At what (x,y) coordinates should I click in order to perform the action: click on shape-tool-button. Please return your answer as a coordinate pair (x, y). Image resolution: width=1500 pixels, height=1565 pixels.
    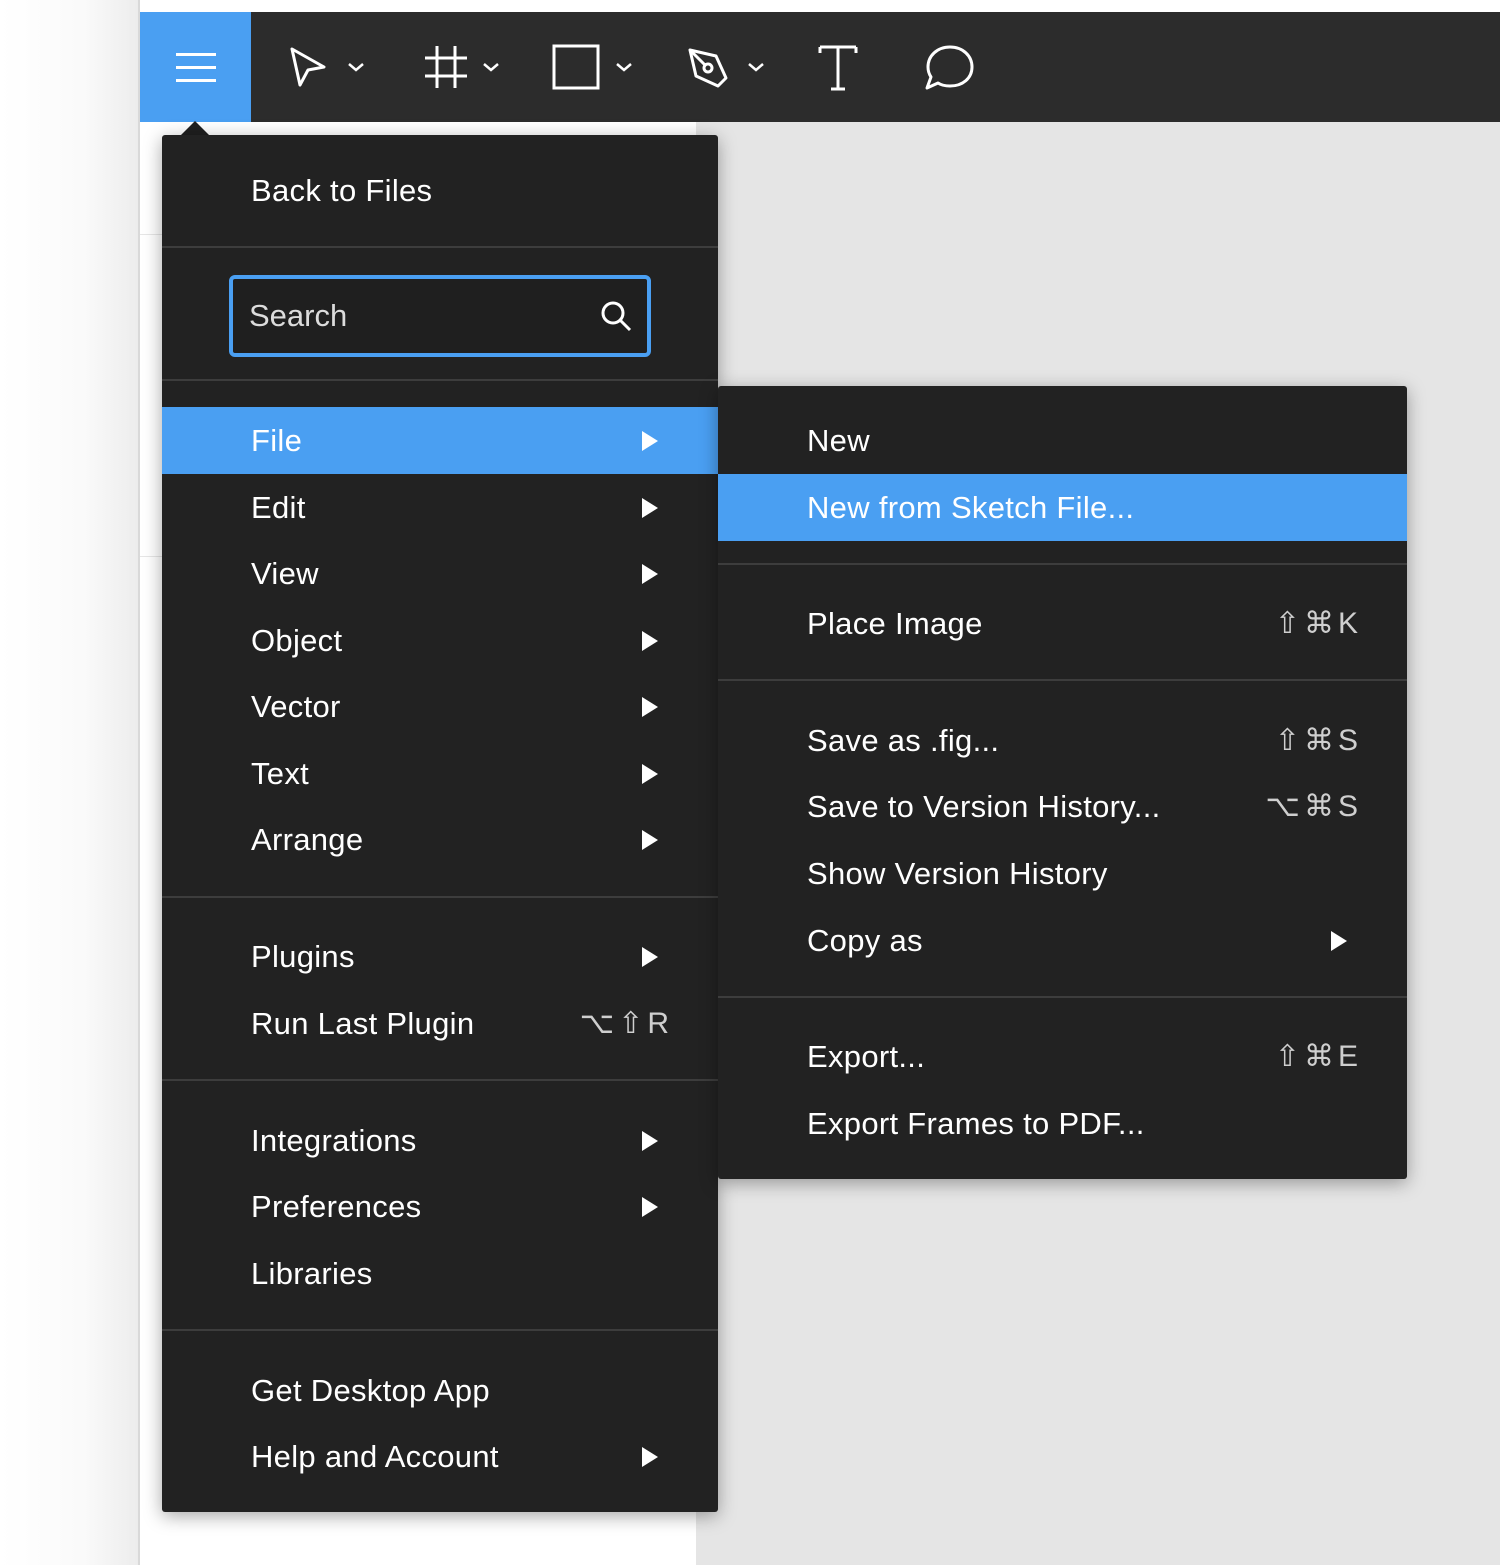
    Looking at the image, I should click on (593, 67).